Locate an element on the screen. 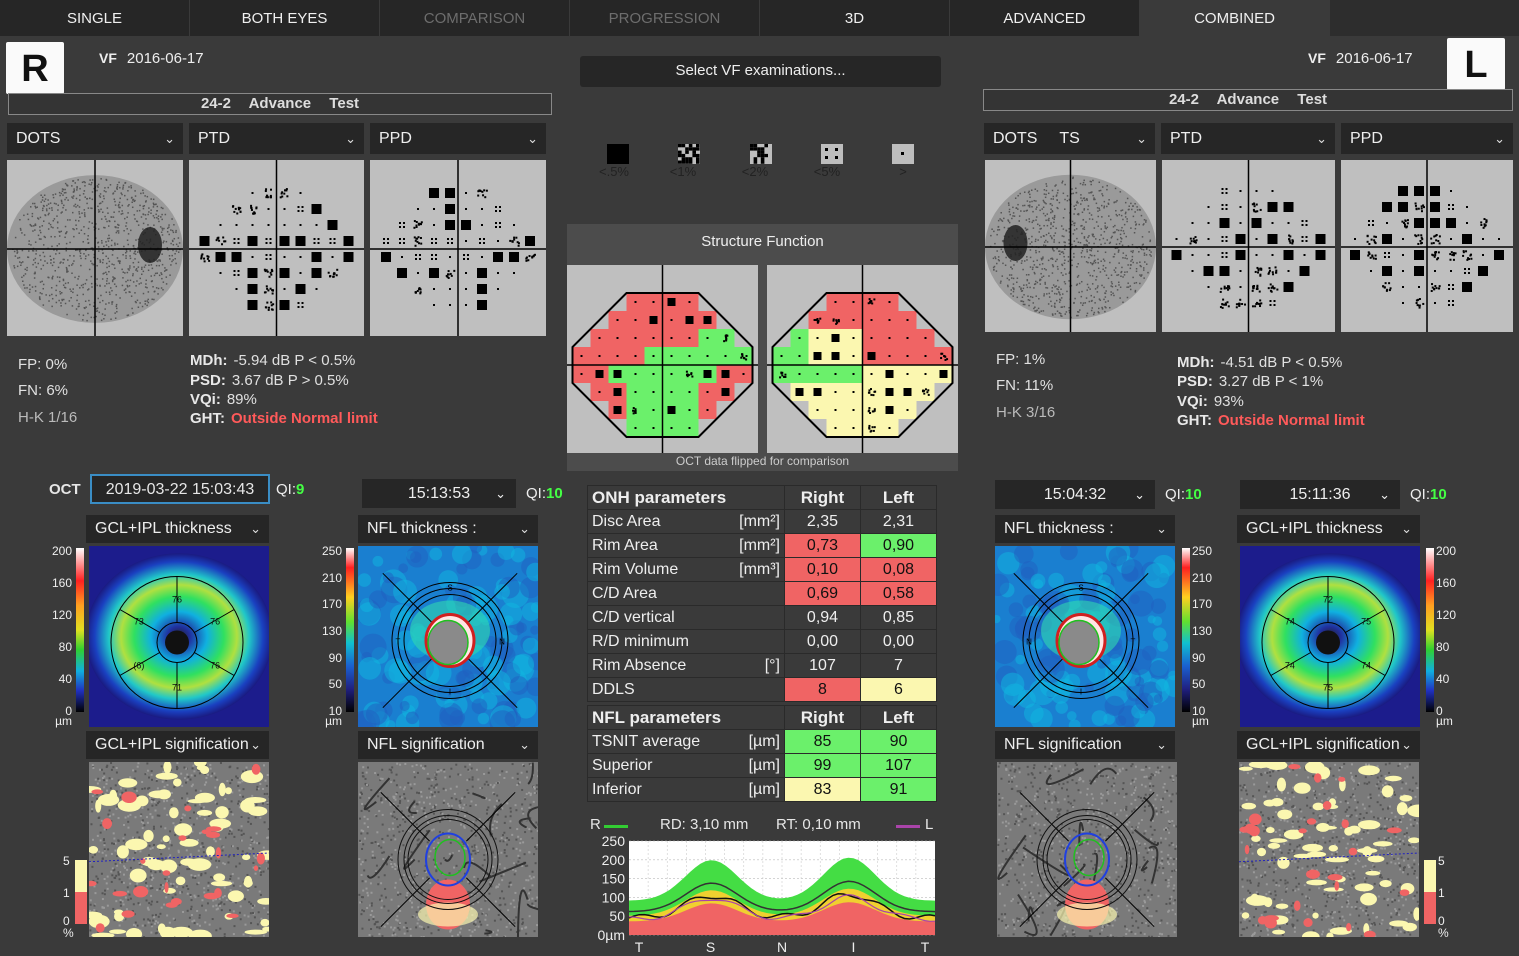  tsnit-y-tick: 150 is located at coordinates (614, 879).